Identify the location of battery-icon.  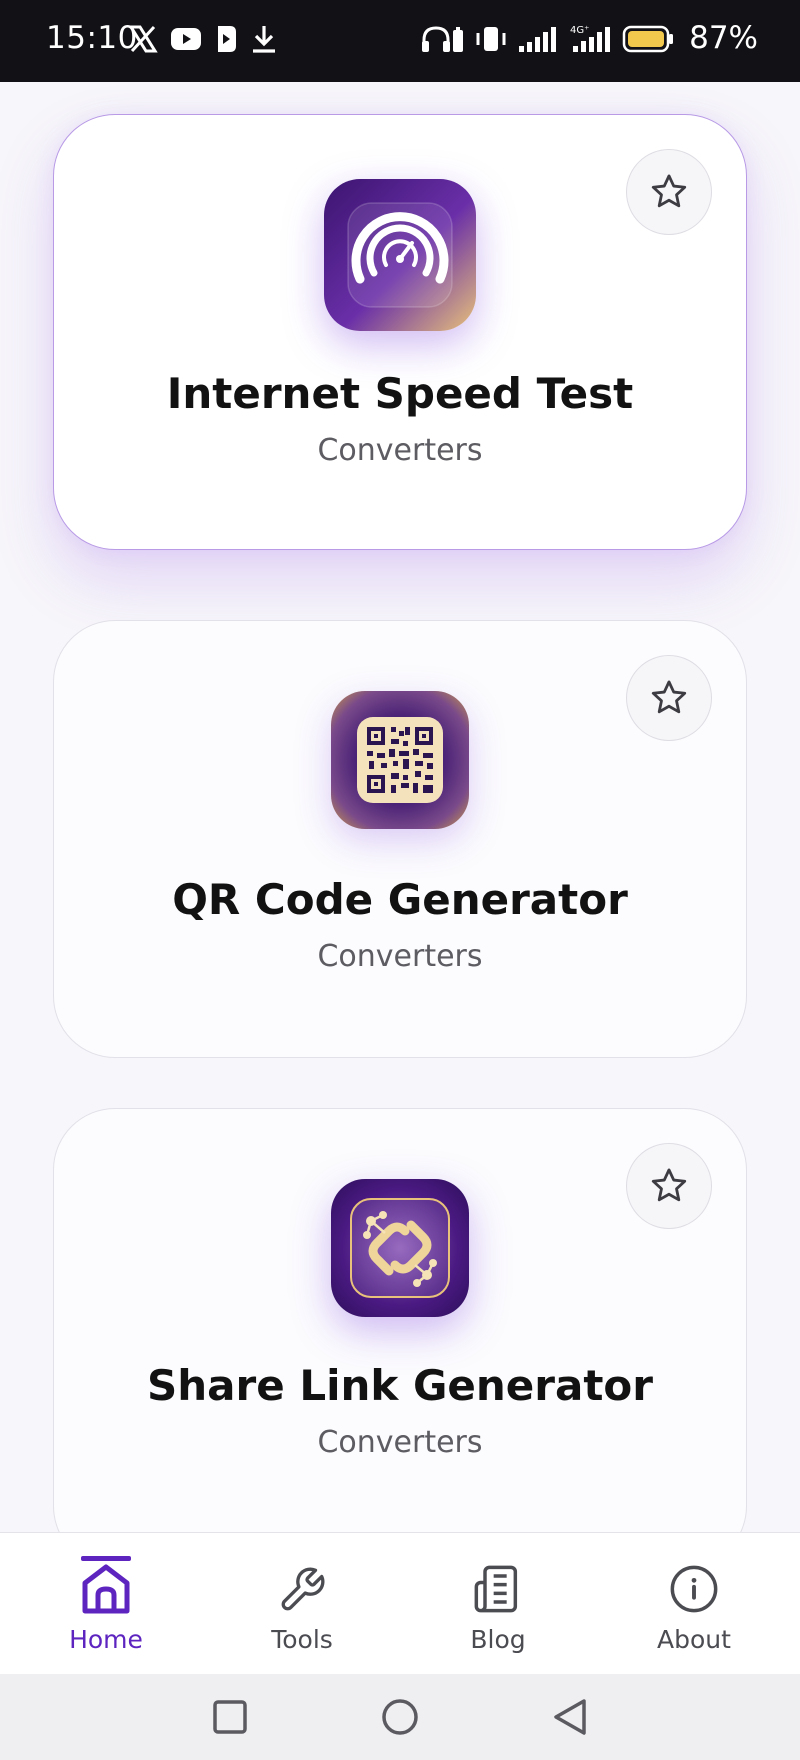
(647, 39).